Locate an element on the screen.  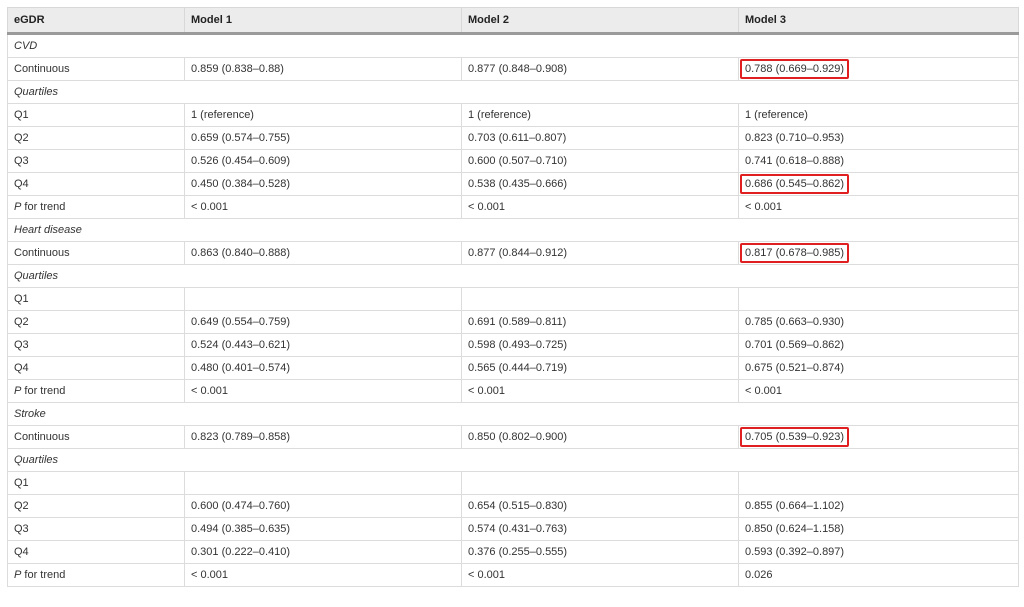
section-row-heart-disease: Heart disease is located at coordinates (513, 230).